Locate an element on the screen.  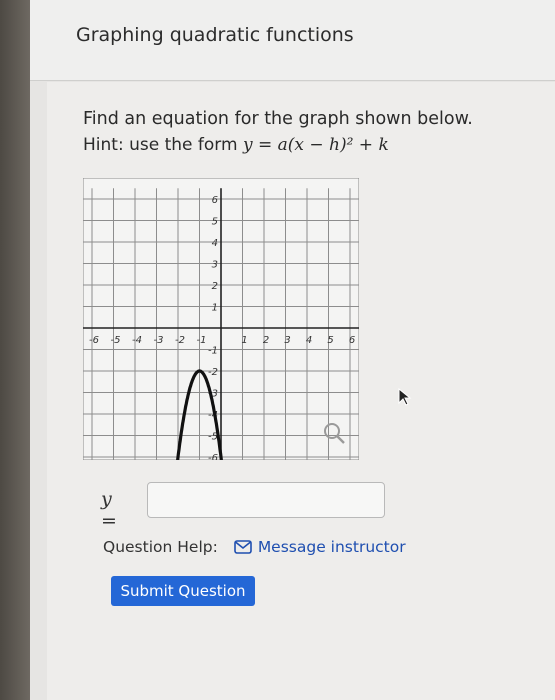
y-tick-label: 3 is located at coordinates (215, 265).